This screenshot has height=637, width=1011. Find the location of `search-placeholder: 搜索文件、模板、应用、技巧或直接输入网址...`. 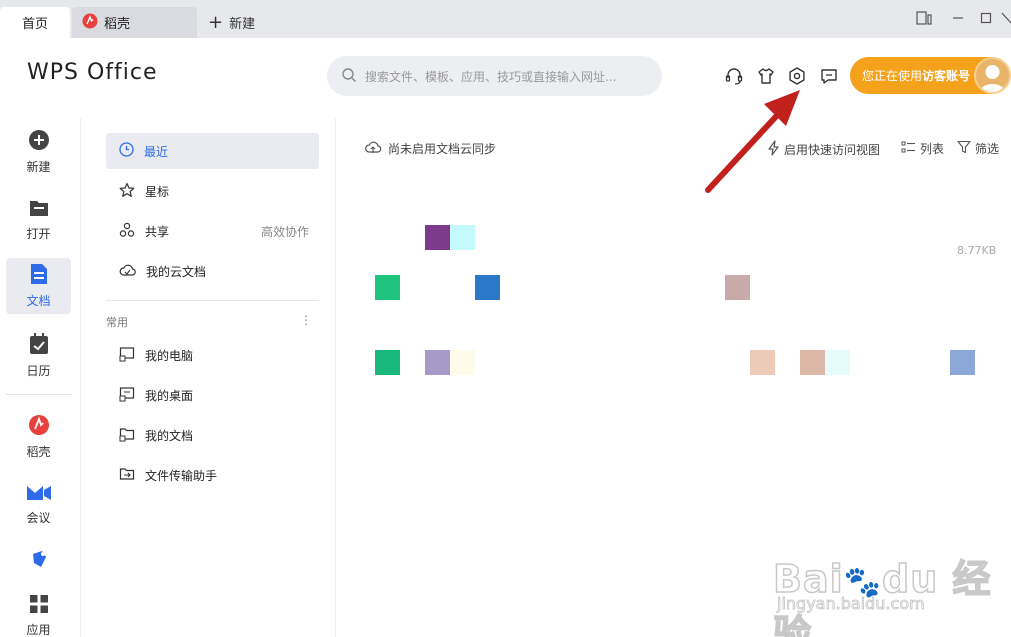

search-placeholder: 搜索文件、模板、应用、技巧或直接输入网址... is located at coordinates (491, 76).